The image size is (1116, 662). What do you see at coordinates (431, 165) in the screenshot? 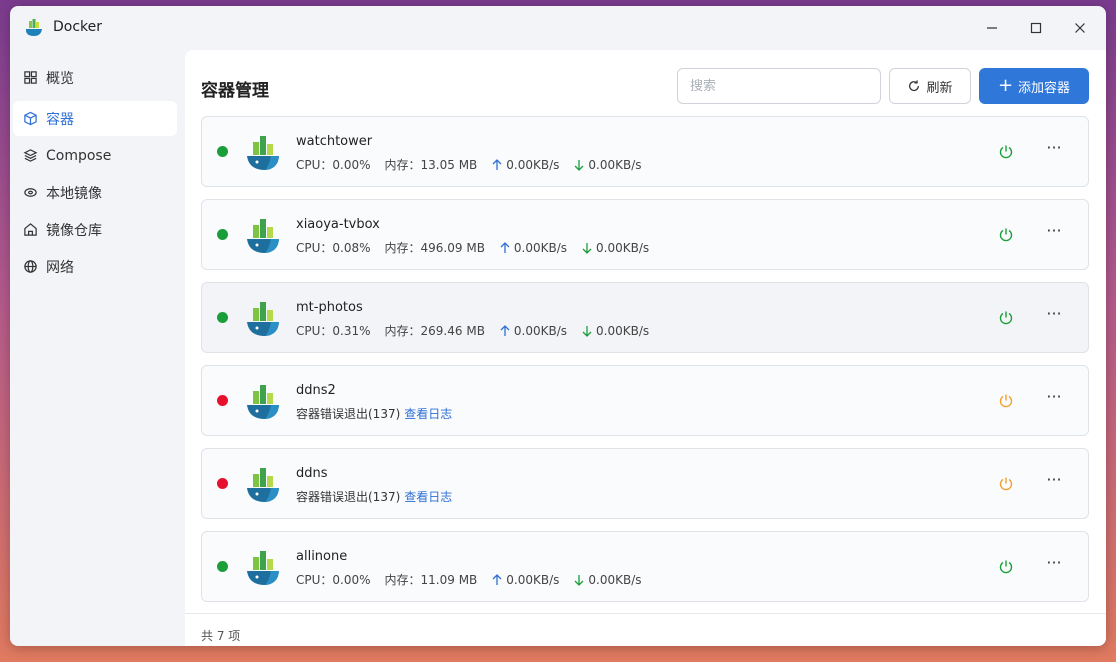
I see `memory-usage: 内存：13.05 MB` at bounding box center [431, 165].